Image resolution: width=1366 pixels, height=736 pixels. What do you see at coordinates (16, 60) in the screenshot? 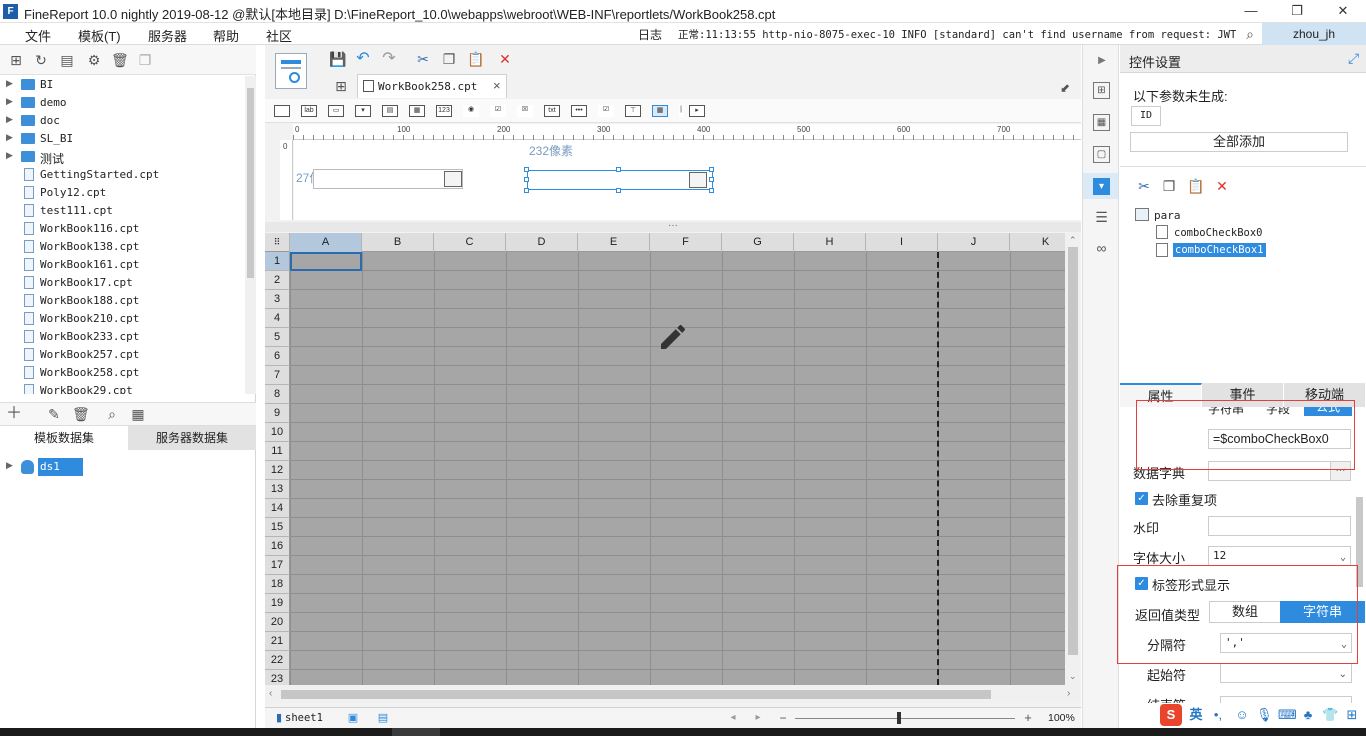
I see `new-folder-icon: ⊞` at bounding box center [16, 60].